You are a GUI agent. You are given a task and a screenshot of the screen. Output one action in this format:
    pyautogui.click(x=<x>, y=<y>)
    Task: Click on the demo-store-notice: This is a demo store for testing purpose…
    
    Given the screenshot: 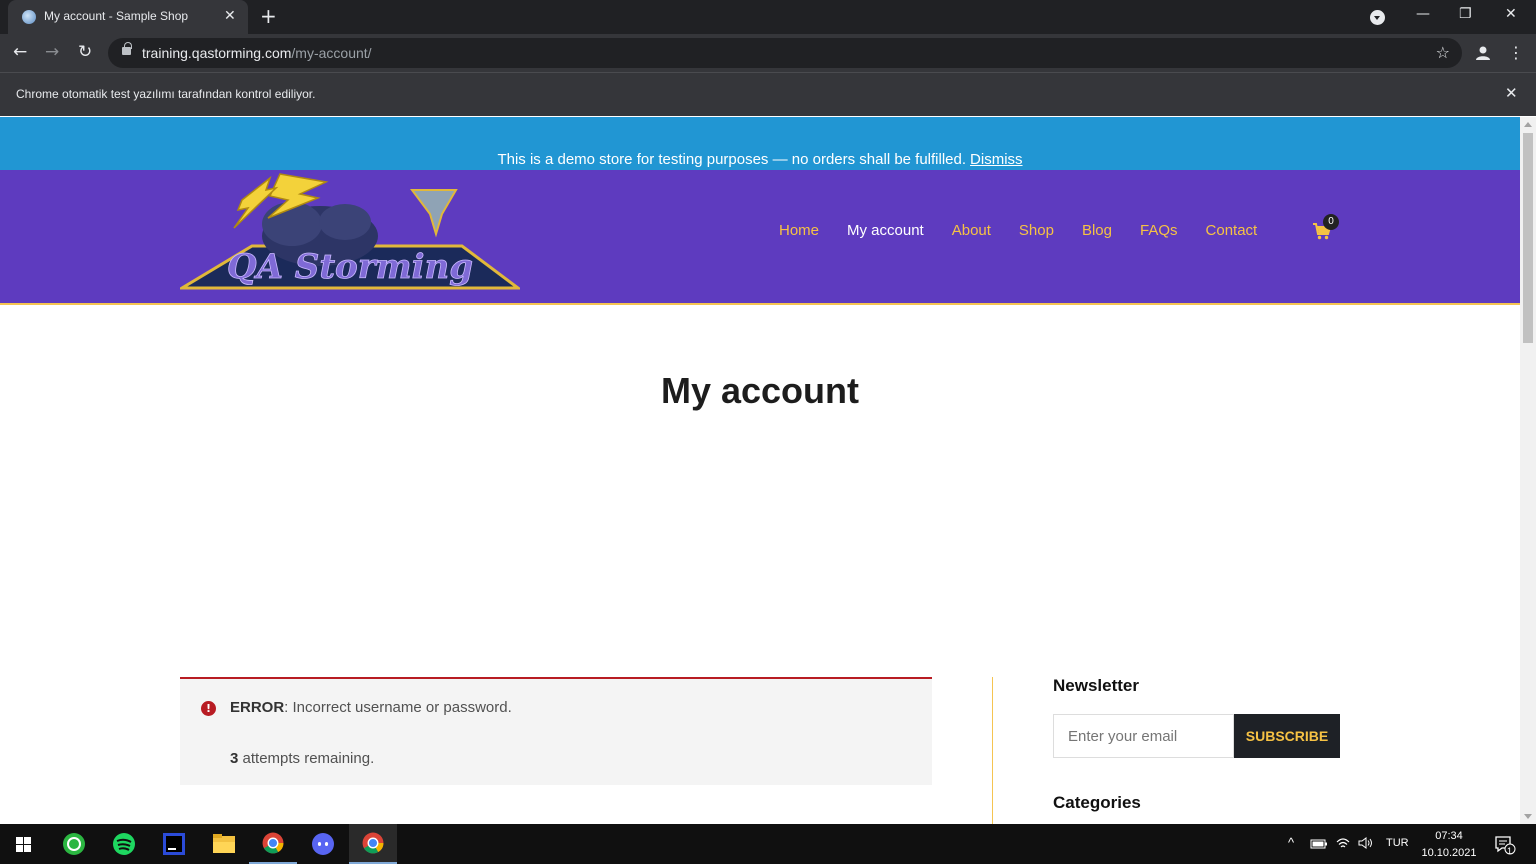 What is the action you would take?
    pyautogui.click(x=760, y=143)
    